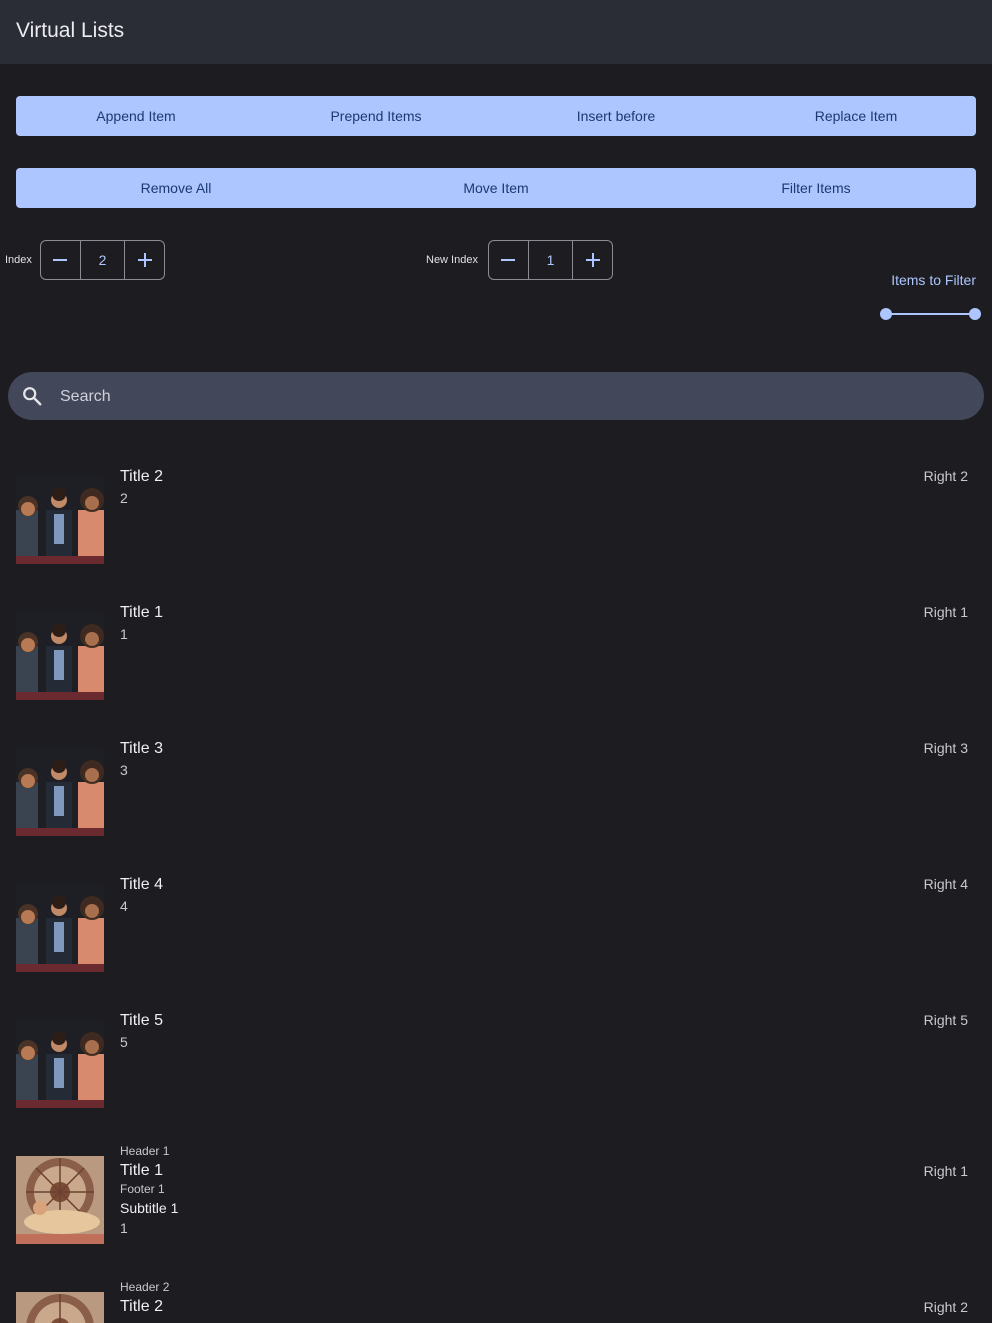 The image size is (992, 1323). I want to click on item-subtitle: 1, so click(124, 634).